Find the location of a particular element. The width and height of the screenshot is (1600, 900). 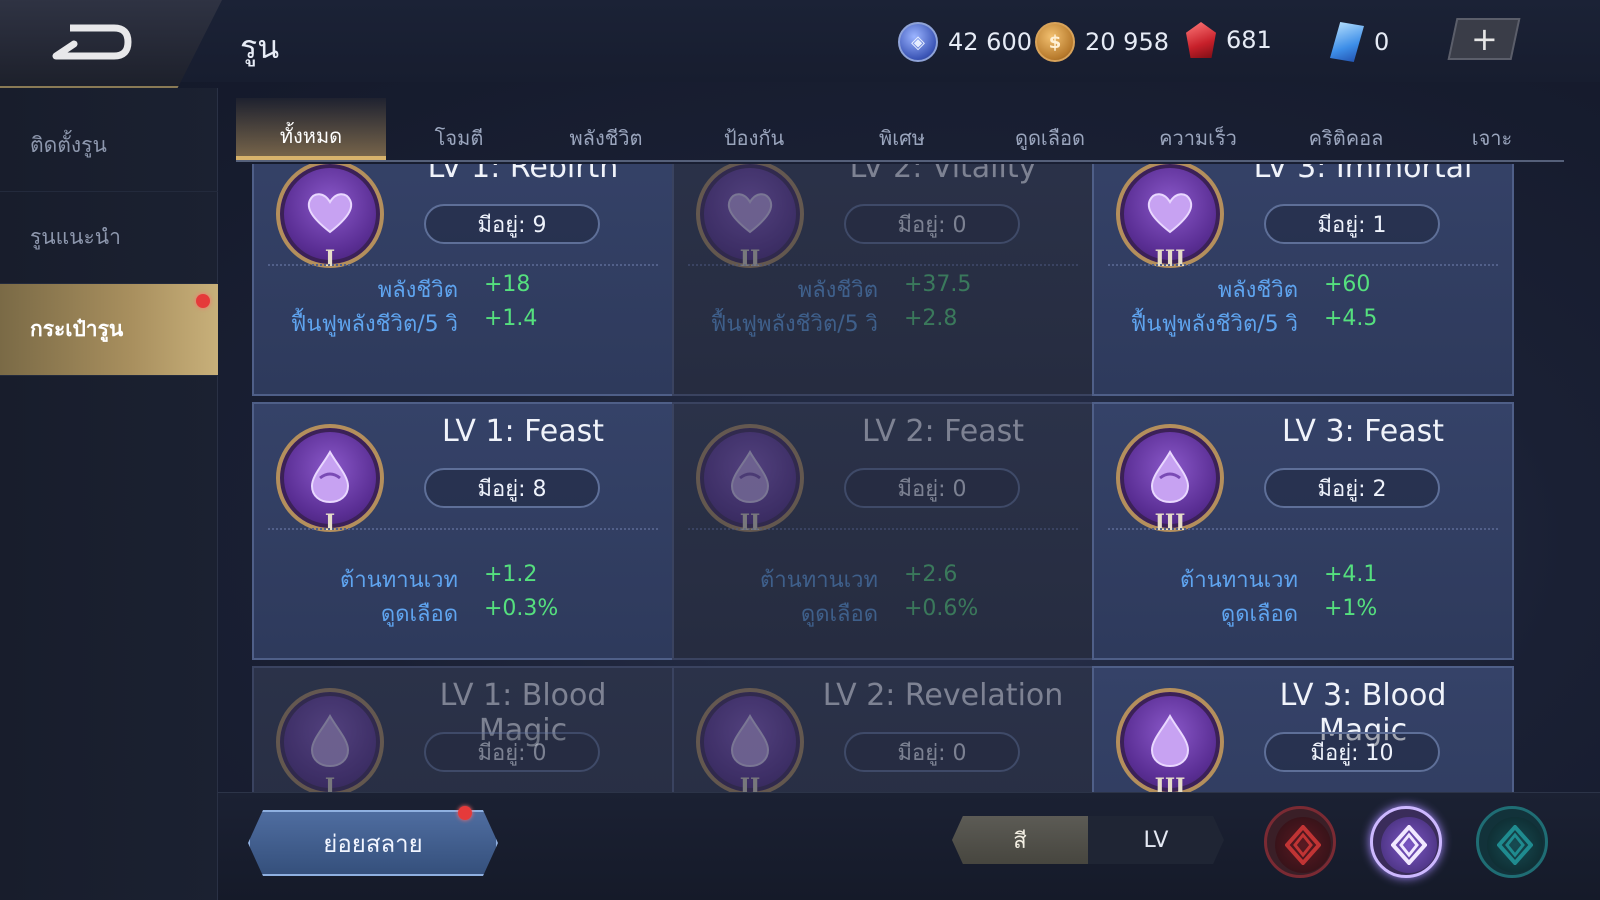

tab-special: พิเศษ is located at coordinates (902, 129).